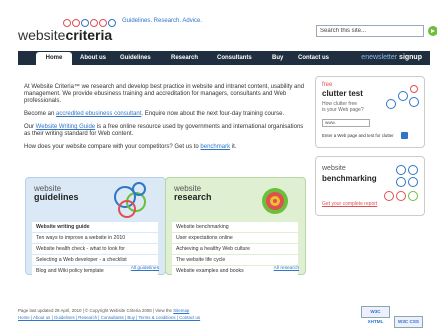 The image size is (437, 329). I want to click on search-go-button, so click(432, 31).